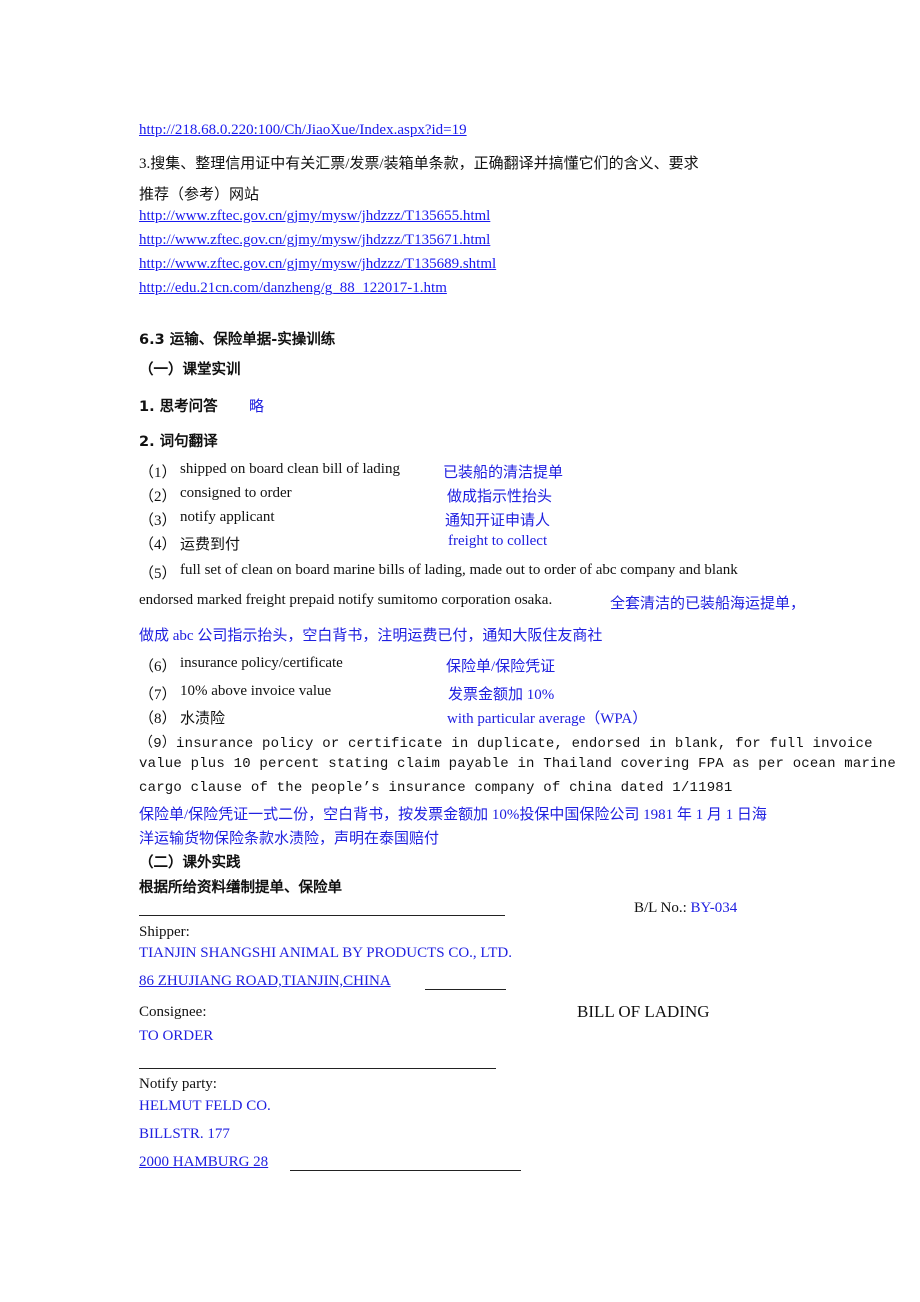  What do you see at coordinates (178, 442) in the screenshot?
I see `question-2-label: 2. 词句翻译` at bounding box center [178, 442].